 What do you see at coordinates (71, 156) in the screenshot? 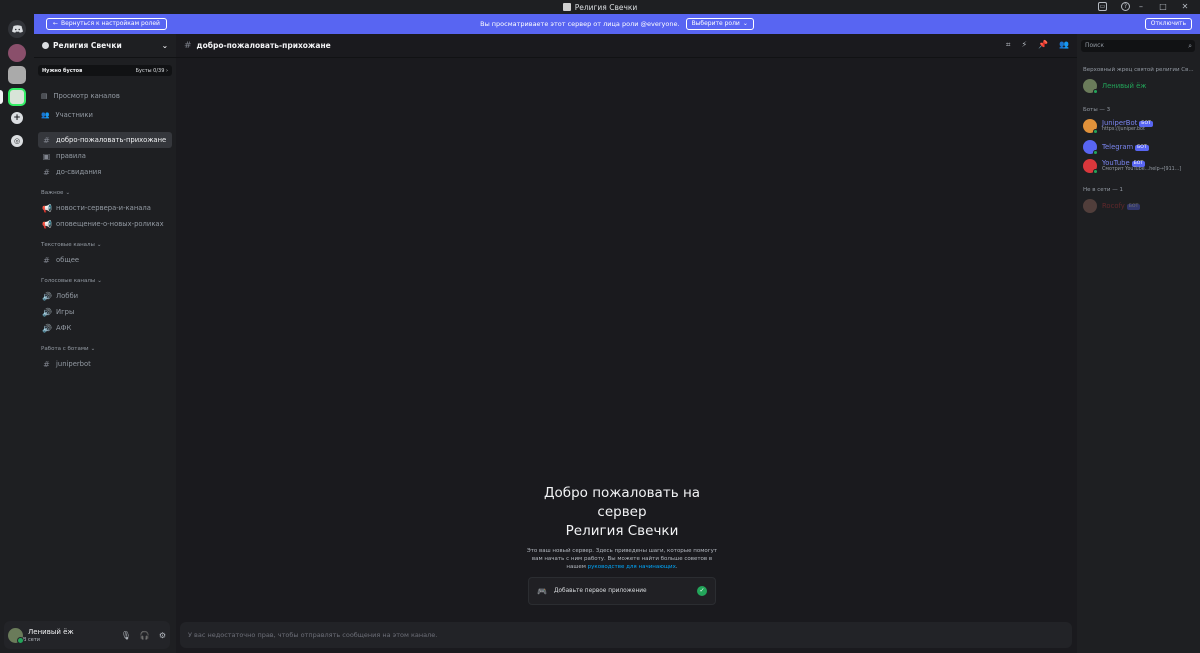
I see `channel-label: правила` at bounding box center [71, 156].